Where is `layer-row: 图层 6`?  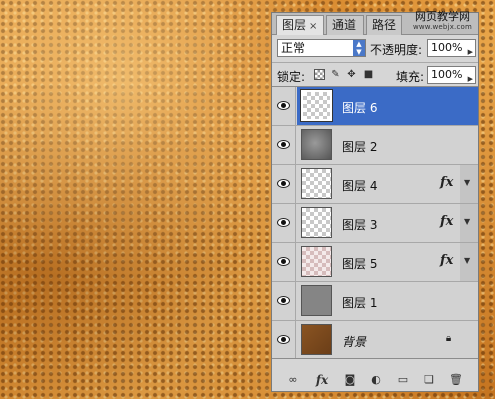
layer-row: 图层 6 is located at coordinates (375, 106).